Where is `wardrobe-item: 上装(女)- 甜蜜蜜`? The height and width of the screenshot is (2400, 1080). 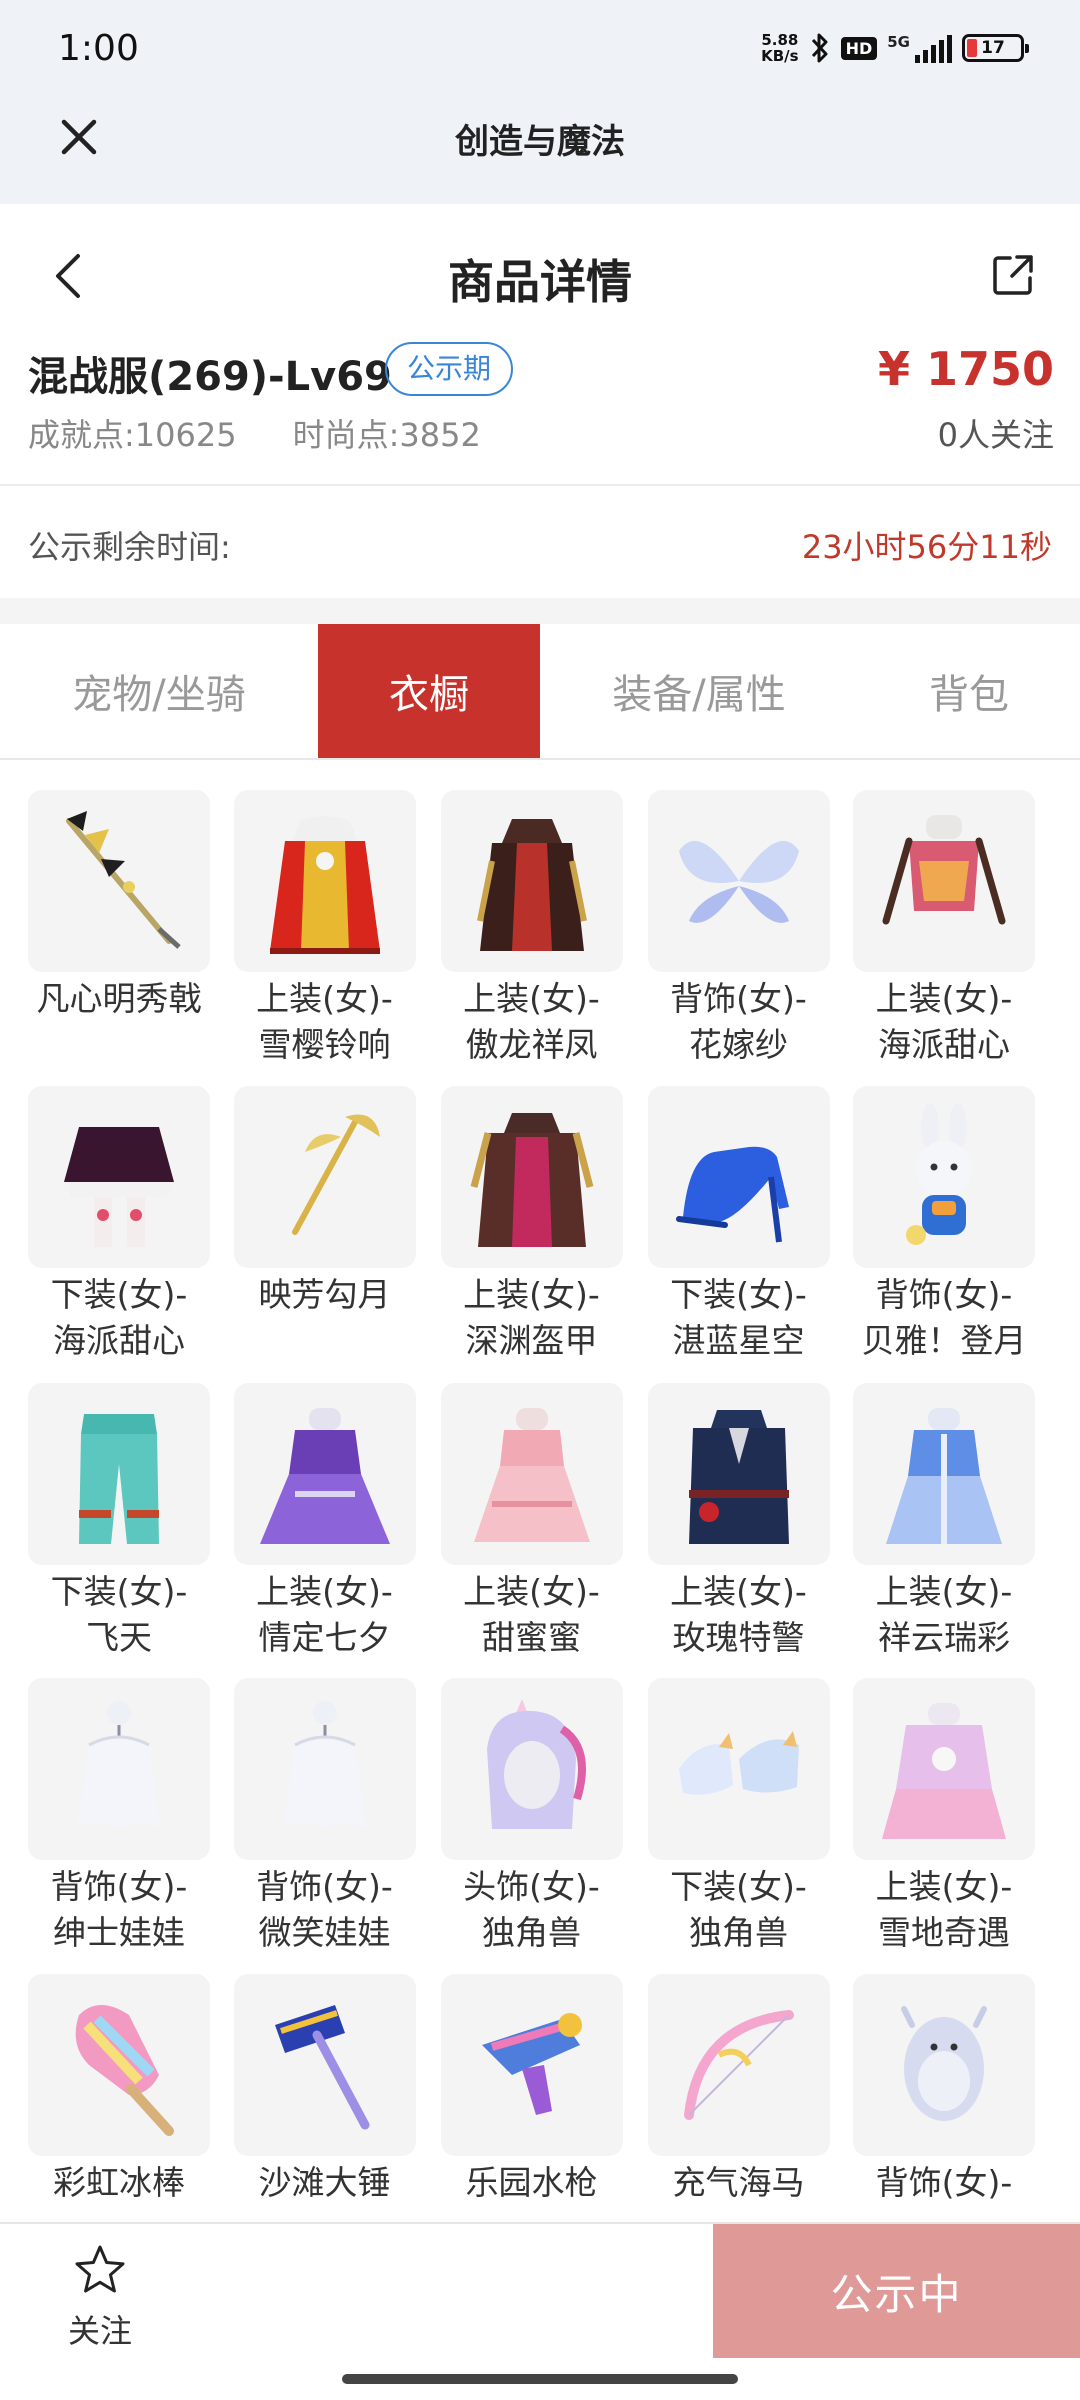 wardrobe-item: 上装(女)- 甜蜜蜜 is located at coordinates (531, 1521).